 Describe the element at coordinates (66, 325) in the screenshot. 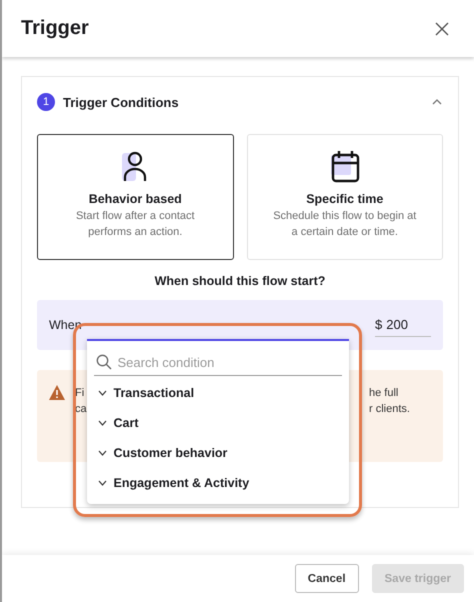

I see `condition-label: When` at that location.